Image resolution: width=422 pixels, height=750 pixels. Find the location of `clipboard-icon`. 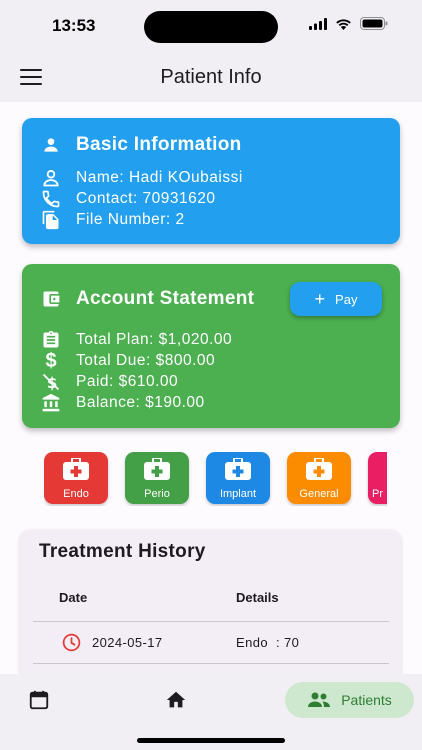

clipboard-icon is located at coordinates (51, 340).